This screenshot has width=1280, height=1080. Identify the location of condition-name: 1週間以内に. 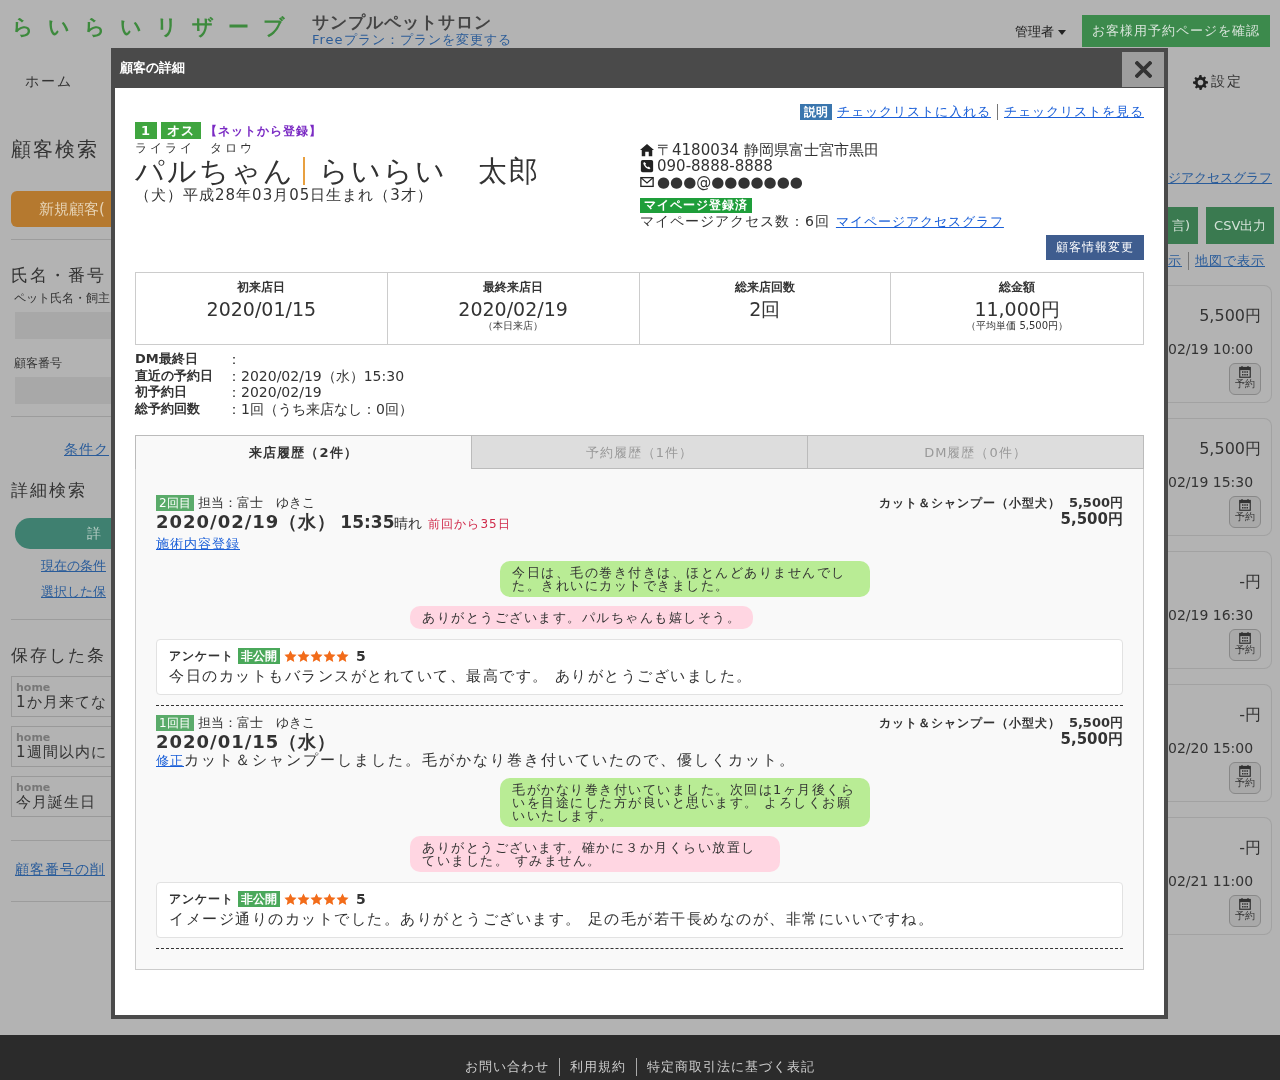
(61, 752).